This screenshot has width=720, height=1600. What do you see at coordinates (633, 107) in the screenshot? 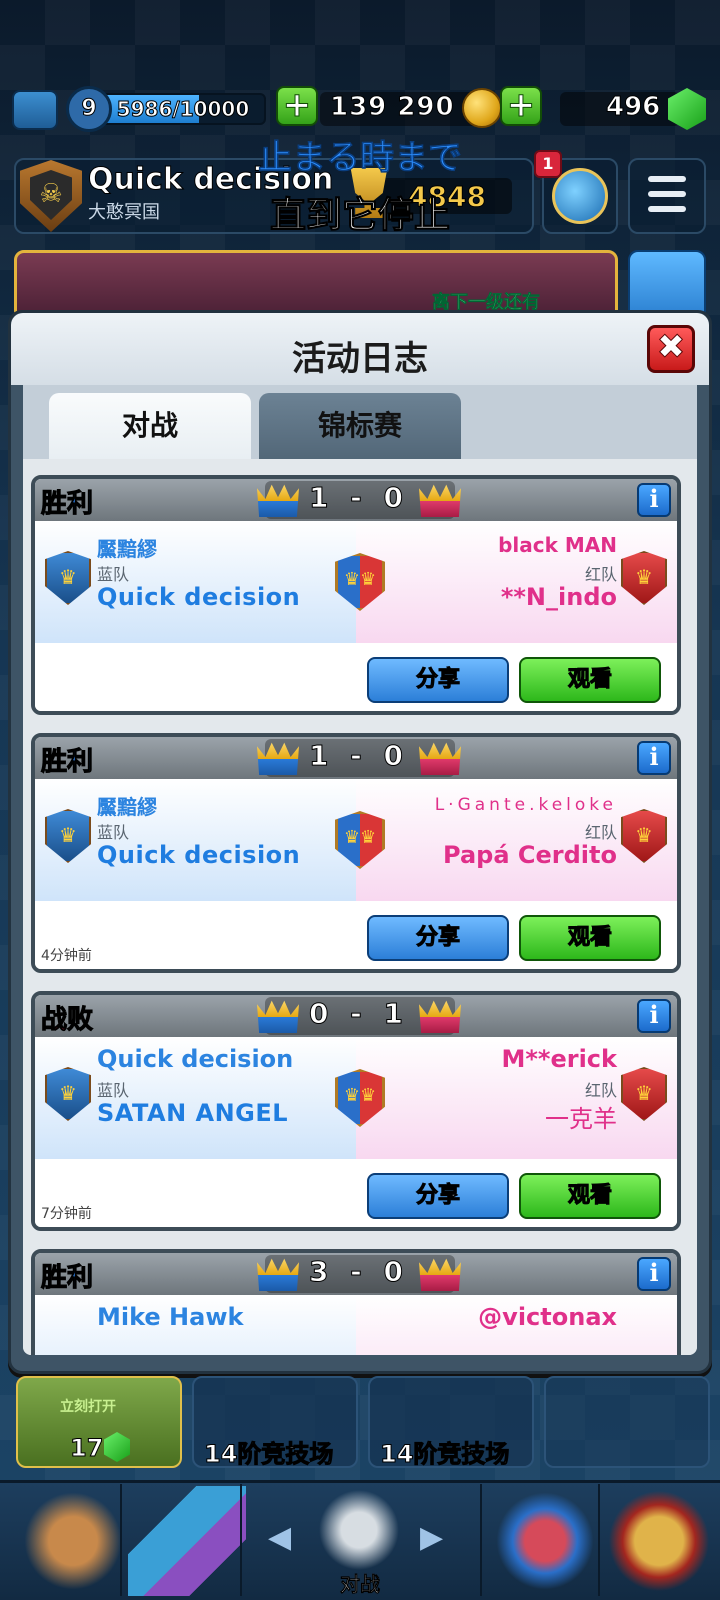
I see `gem-amount: 496` at bounding box center [633, 107].